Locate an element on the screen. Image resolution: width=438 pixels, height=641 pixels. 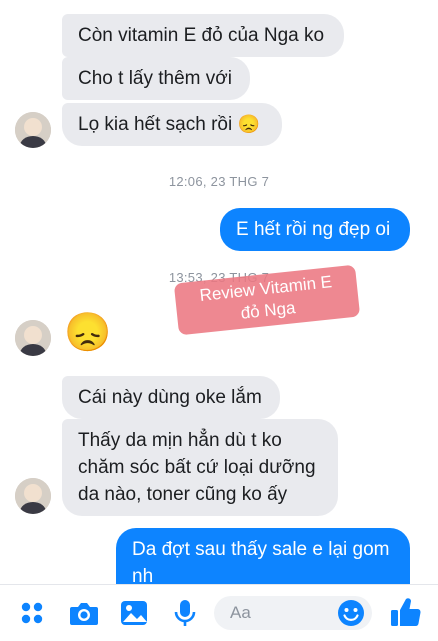
message-bubble-incoming: Lọ kia hết sạch rồi 😞 is located at coordinates (172, 124).